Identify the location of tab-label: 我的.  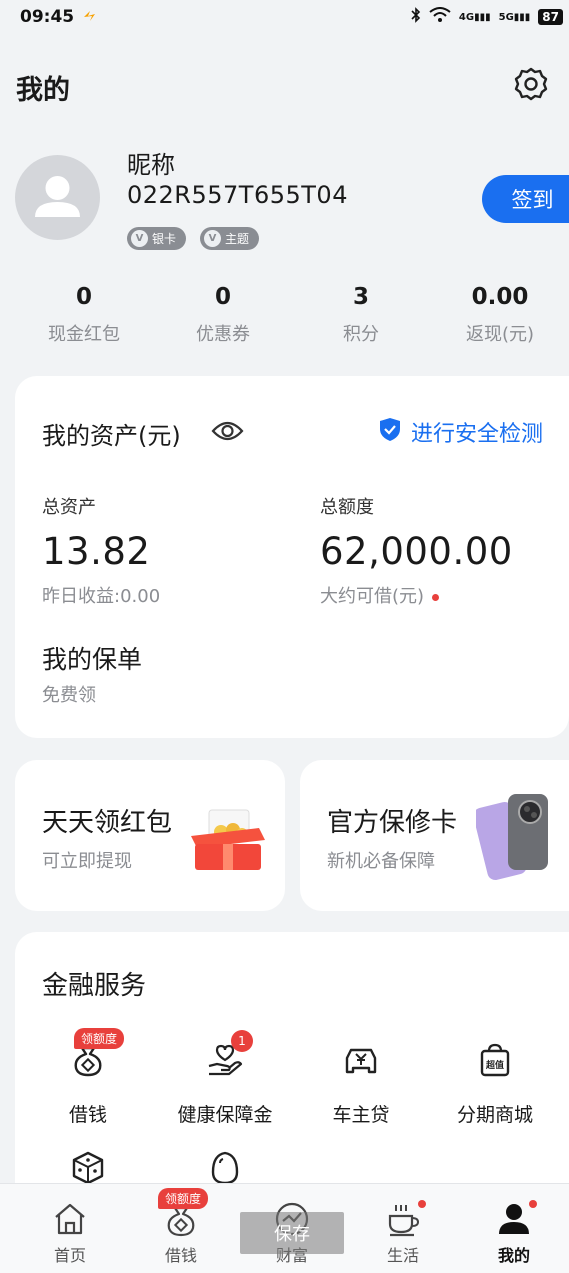
(513, 1255).